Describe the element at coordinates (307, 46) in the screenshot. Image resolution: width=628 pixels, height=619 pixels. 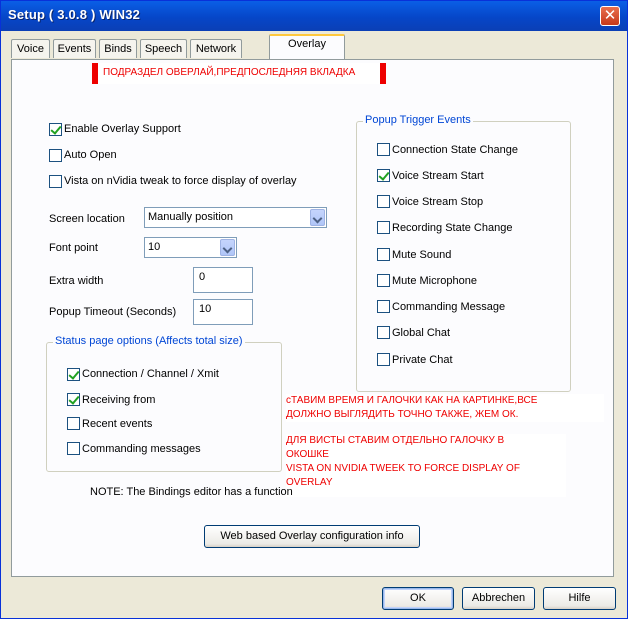
I see `tab-overlay: Overlay` at that location.